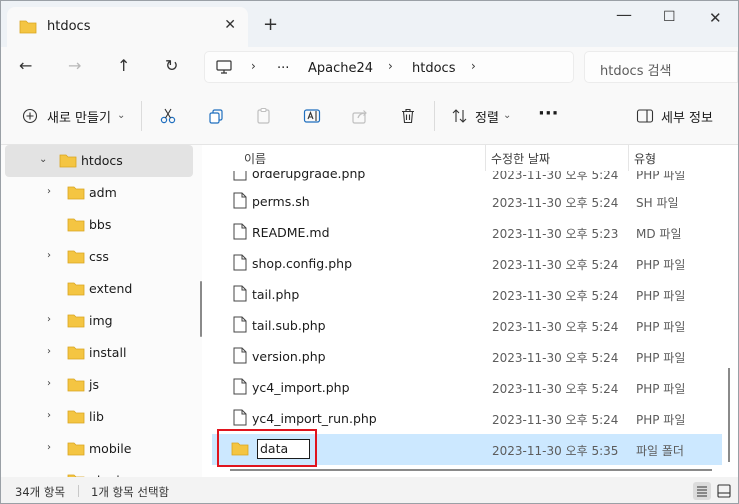  I want to click on sidebar-item-extend: extend, so click(101, 289).